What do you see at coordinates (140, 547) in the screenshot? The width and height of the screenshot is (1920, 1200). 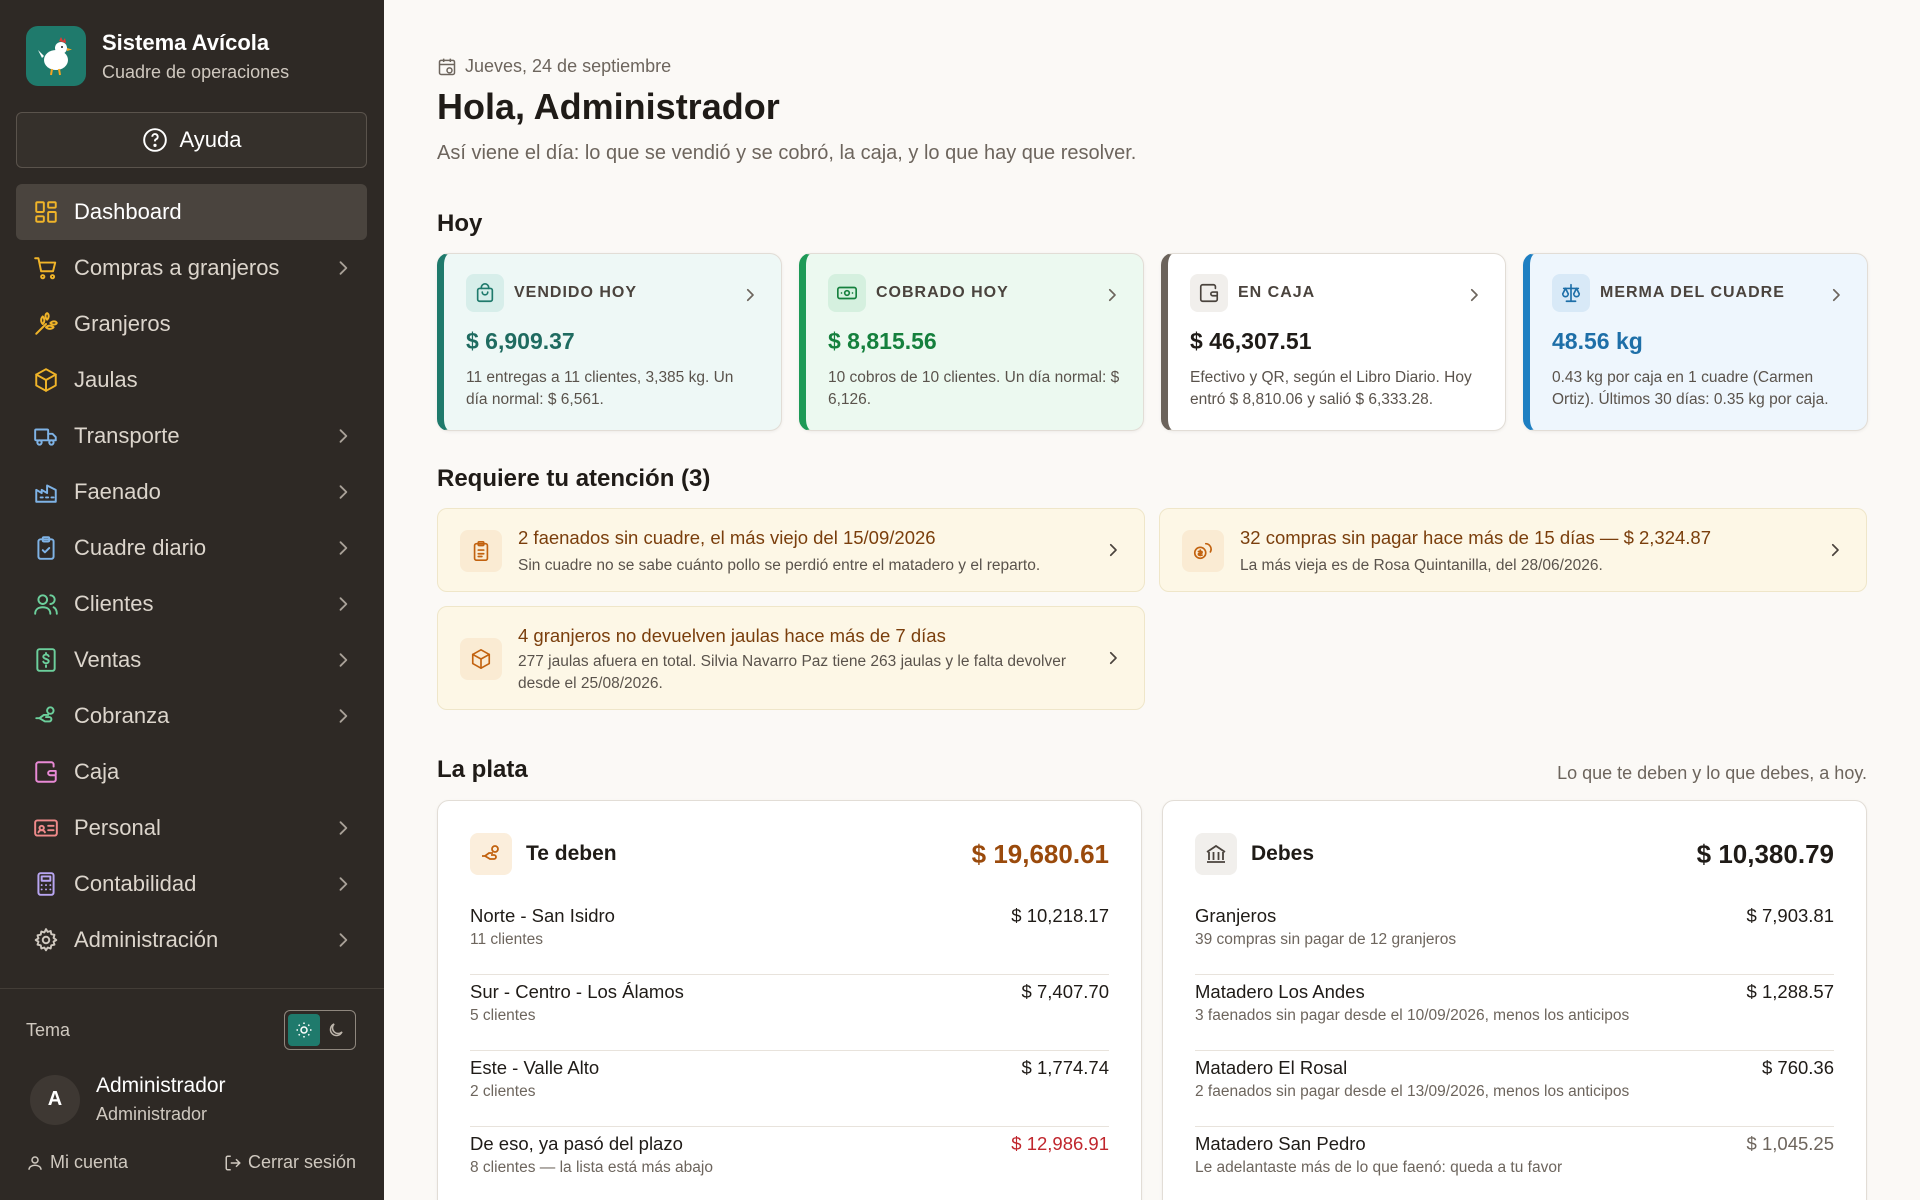 I see `sidebar-item-label: Cuadre diario` at bounding box center [140, 547].